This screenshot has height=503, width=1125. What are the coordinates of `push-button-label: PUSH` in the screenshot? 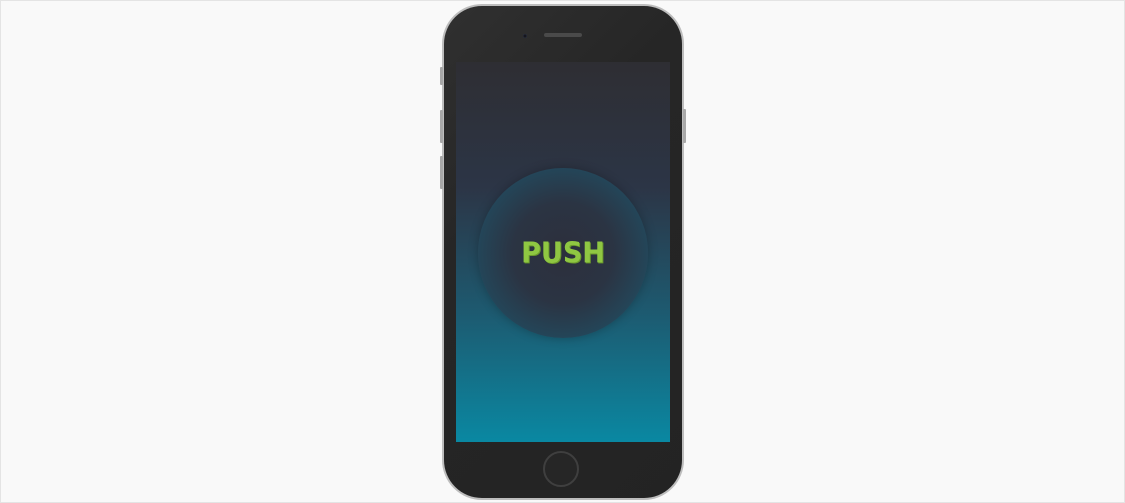 It's located at (563, 253).